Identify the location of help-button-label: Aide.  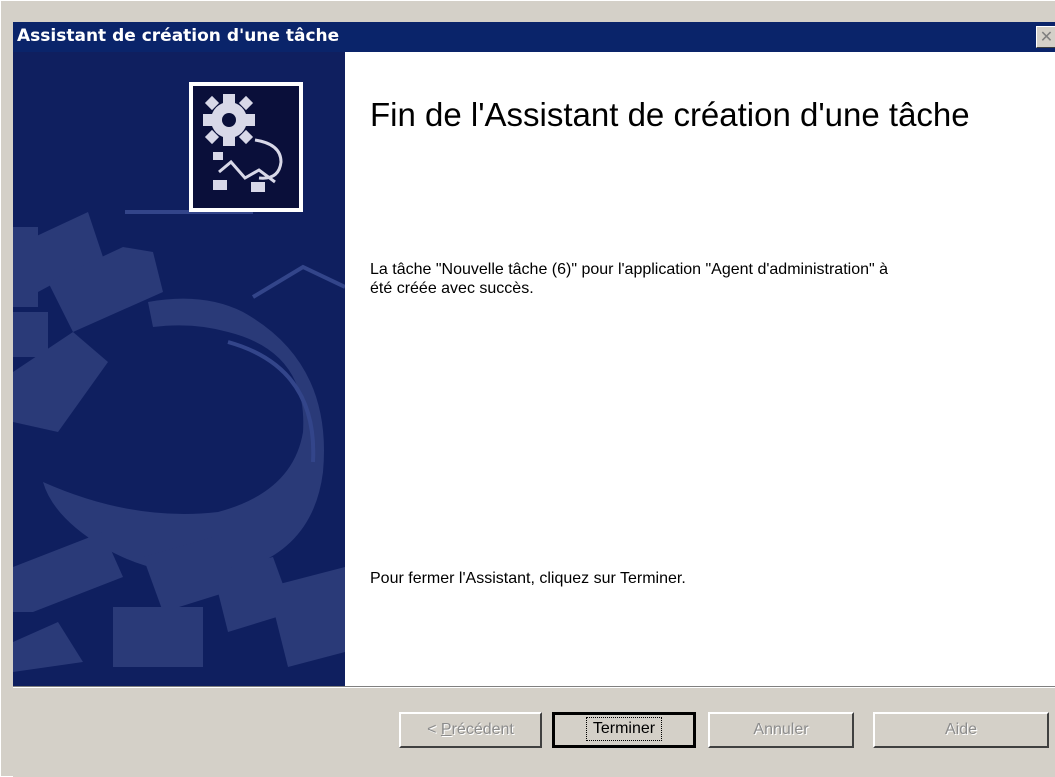
(961, 729).